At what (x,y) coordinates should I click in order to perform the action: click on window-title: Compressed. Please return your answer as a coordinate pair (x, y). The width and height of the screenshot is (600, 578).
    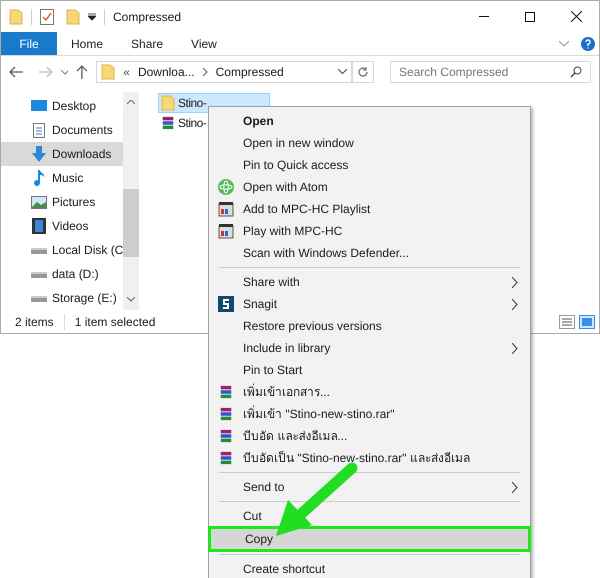
    Looking at the image, I should click on (147, 17).